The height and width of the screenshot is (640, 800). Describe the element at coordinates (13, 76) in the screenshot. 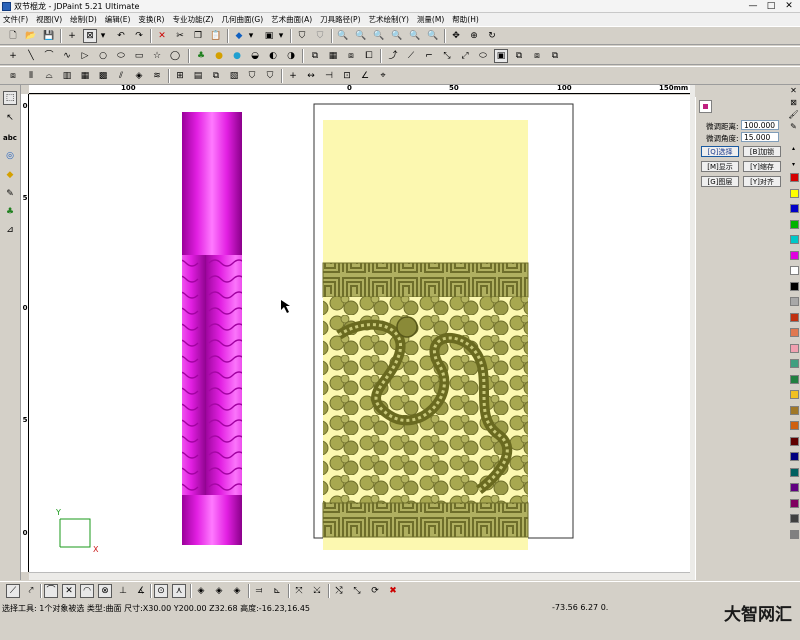

I see `relief-box-icon: ⧈` at that location.